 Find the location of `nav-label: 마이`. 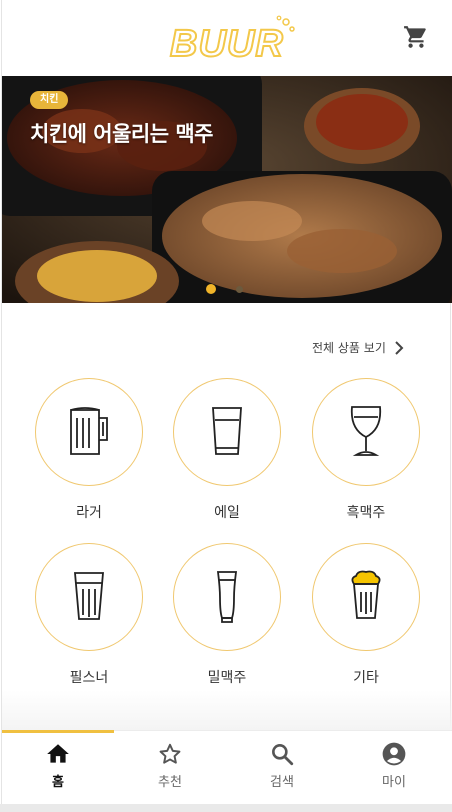

nav-label: 마이 is located at coordinates (394, 782).